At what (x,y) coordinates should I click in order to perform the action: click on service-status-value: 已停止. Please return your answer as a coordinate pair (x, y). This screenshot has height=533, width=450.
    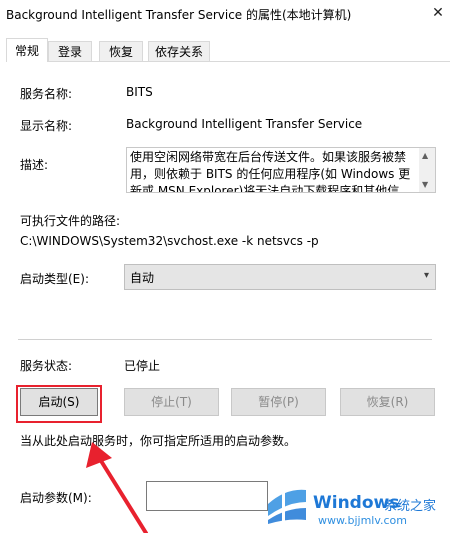
    Looking at the image, I should click on (142, 366).